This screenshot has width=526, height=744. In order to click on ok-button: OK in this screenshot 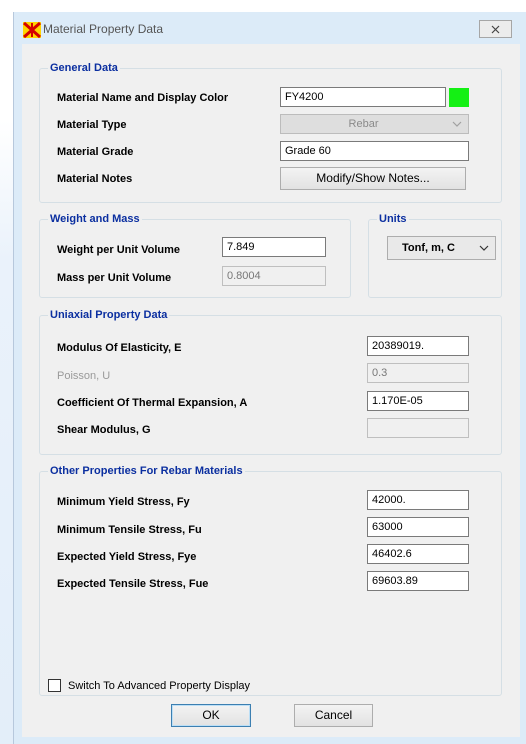, I will do `click(211, 715)`.